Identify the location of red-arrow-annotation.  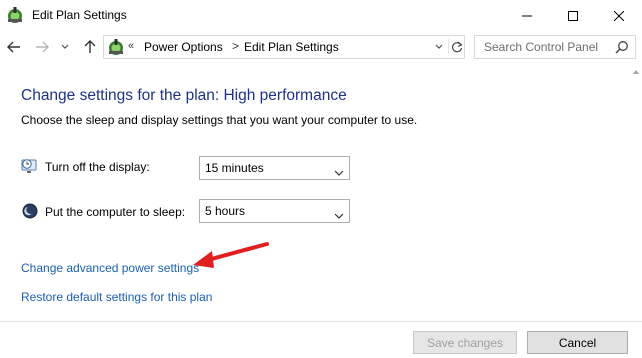
(231, 255).